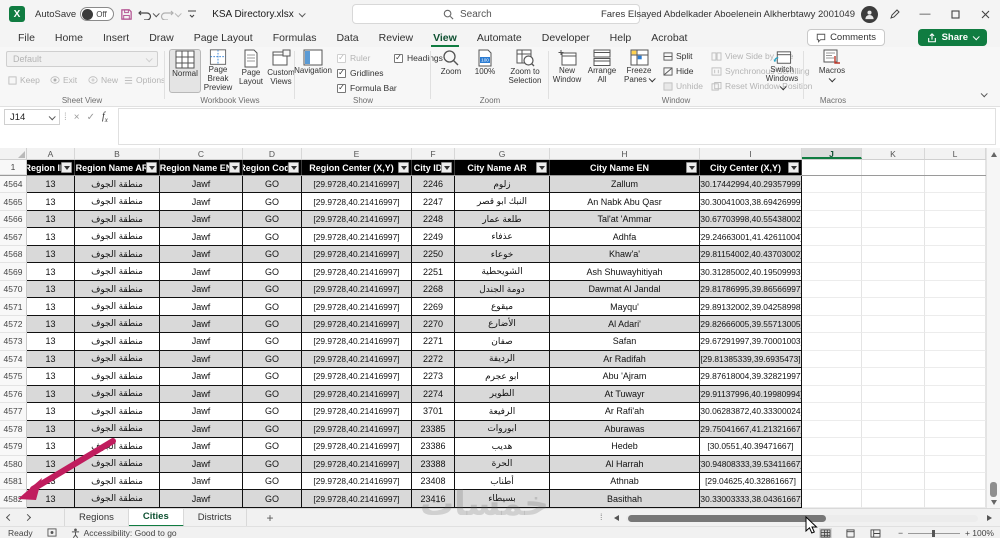 This screenshot has width=1000, height=538. Describe the element at coordinates (875, 533) in the screenshot. I see `status-page-break-button` at that location.